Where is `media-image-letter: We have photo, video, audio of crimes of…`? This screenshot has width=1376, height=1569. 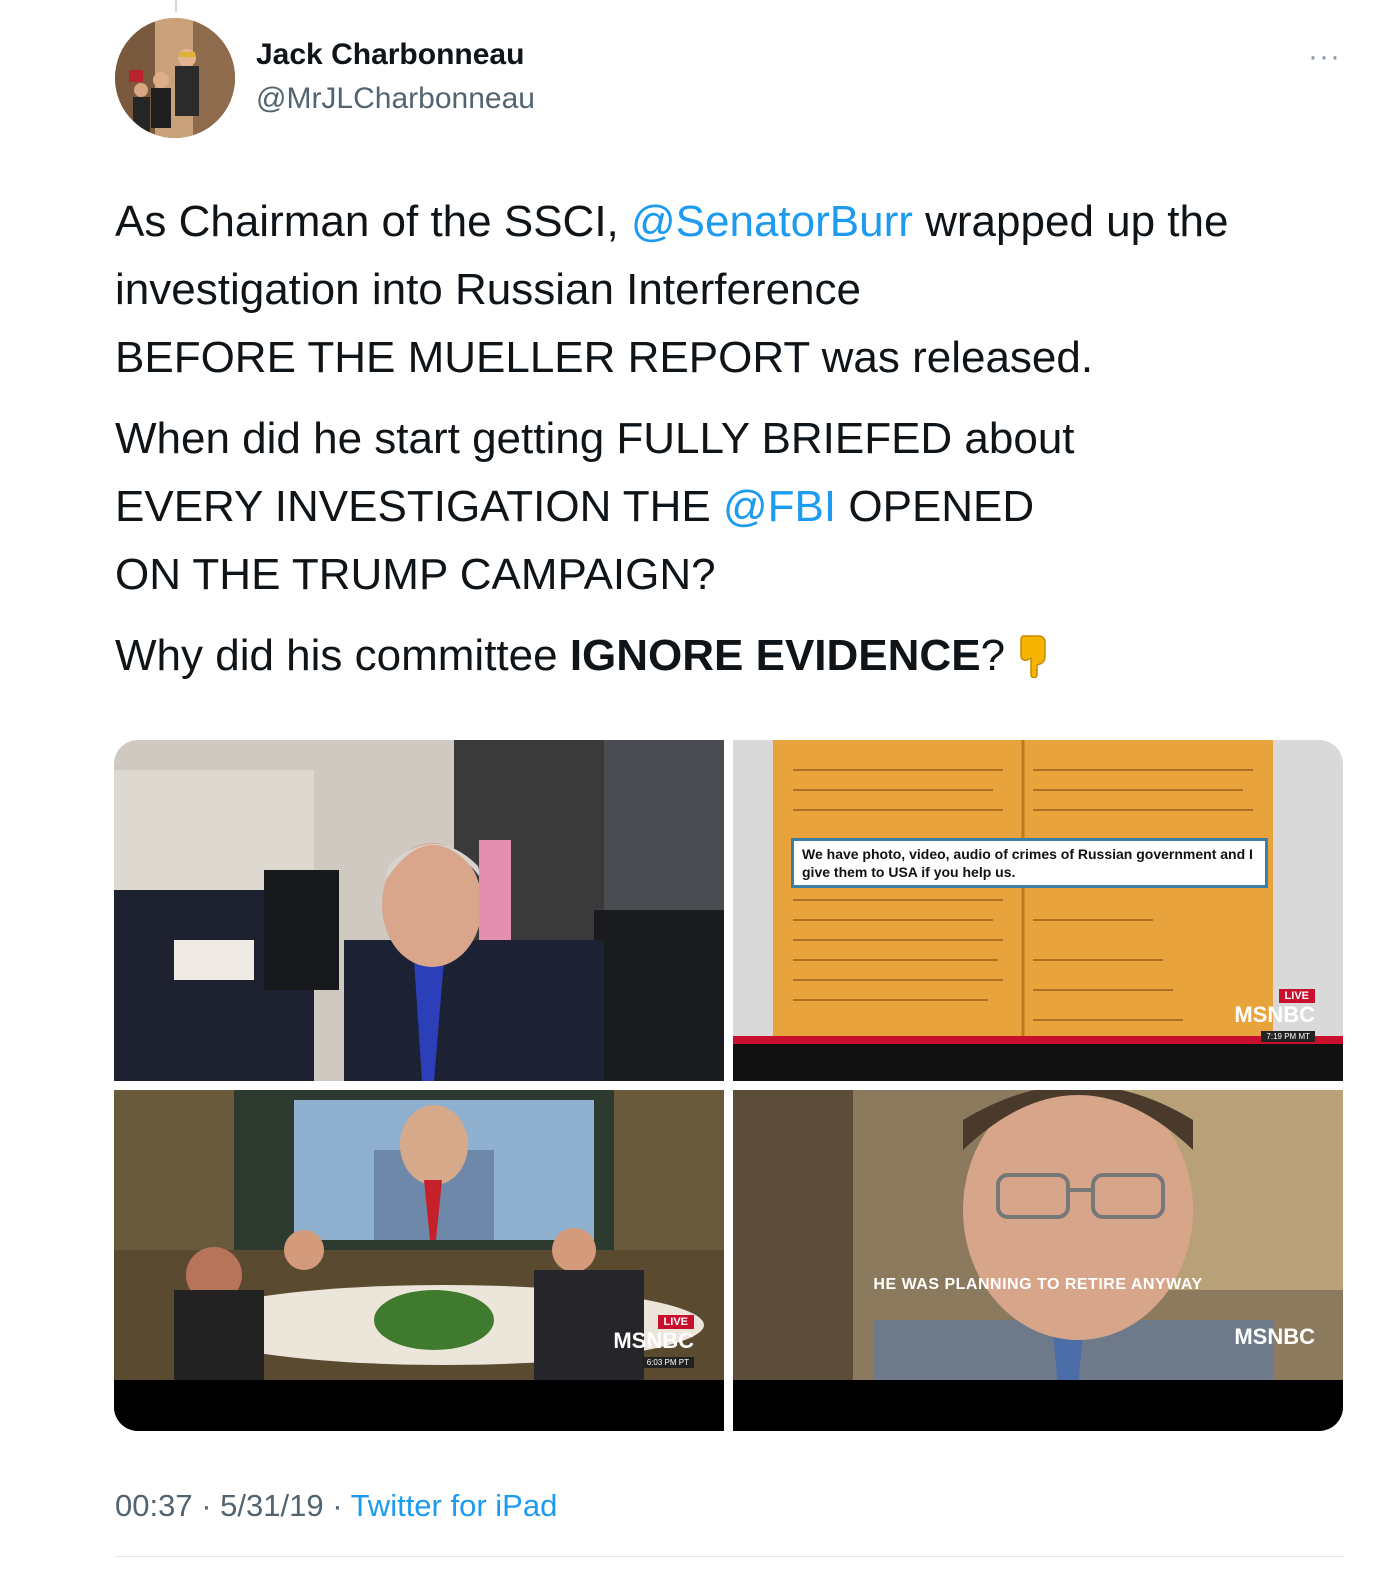
media-image-letter: We have photo, video, audio of crimes of… is located at coordinates (1038, 910).